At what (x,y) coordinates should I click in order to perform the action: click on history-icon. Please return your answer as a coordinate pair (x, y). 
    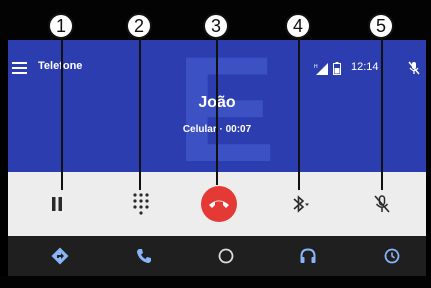
    Looking at the image, I should click on (392, 256).